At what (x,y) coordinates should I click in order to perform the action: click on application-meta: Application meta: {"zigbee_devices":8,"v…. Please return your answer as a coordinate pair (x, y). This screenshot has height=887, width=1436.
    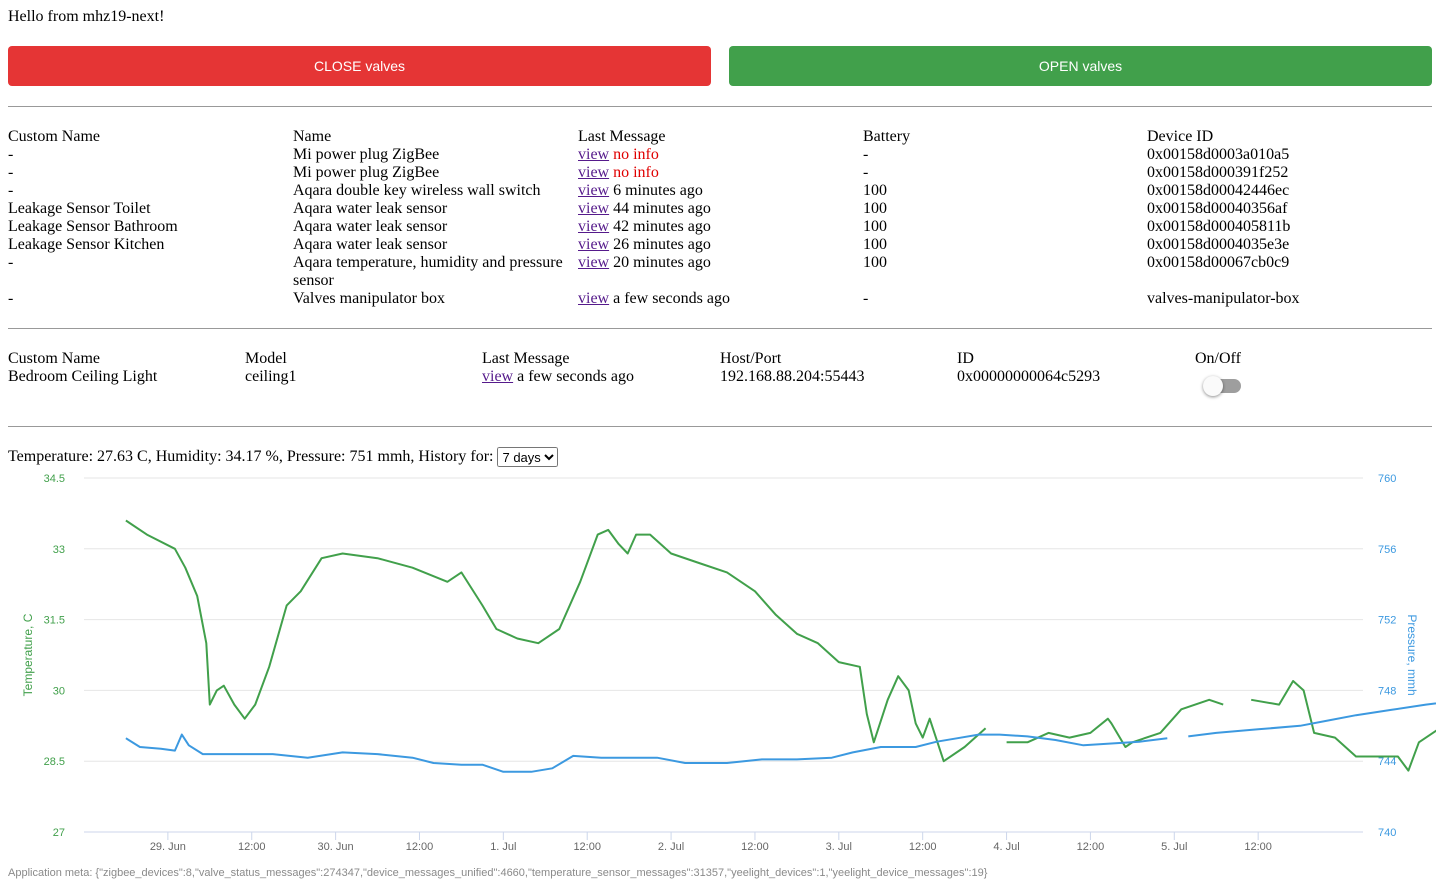
    Looking at the image, I should click on (498, 873).